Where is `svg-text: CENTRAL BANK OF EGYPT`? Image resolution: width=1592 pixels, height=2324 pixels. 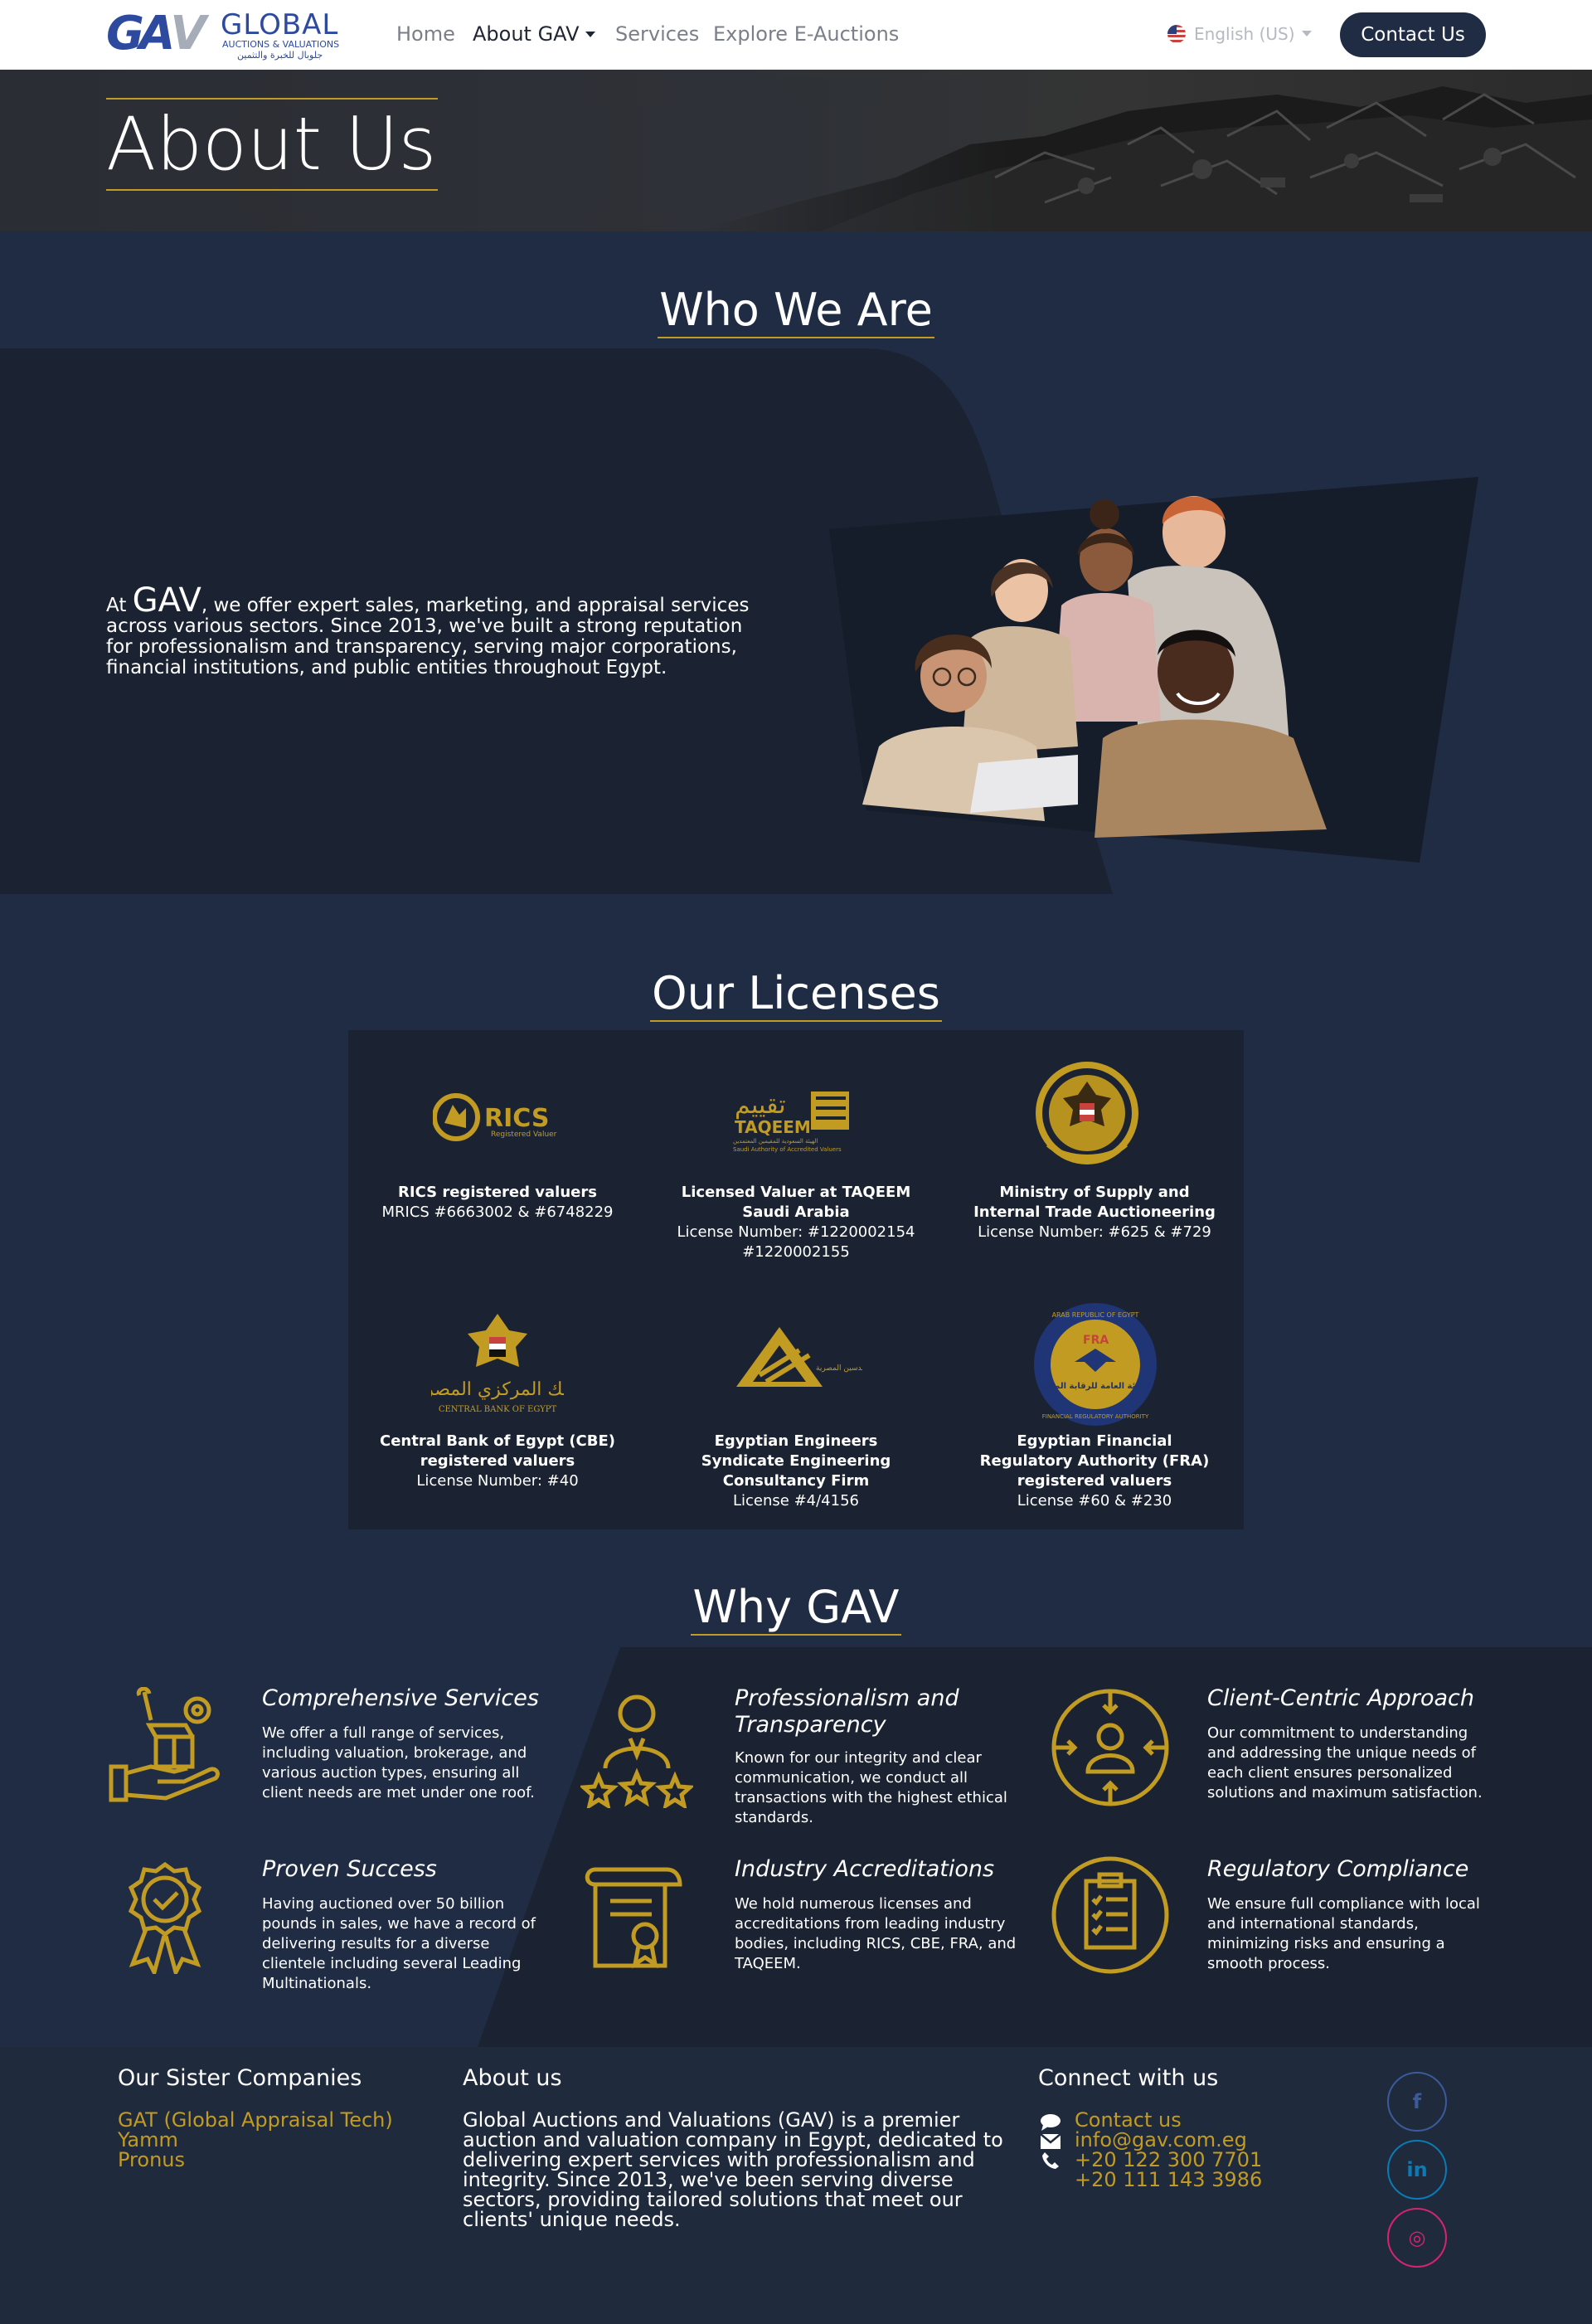
svg-text: CENTRAL BANK OF EGYPT is located at coordinates (498, 1409).